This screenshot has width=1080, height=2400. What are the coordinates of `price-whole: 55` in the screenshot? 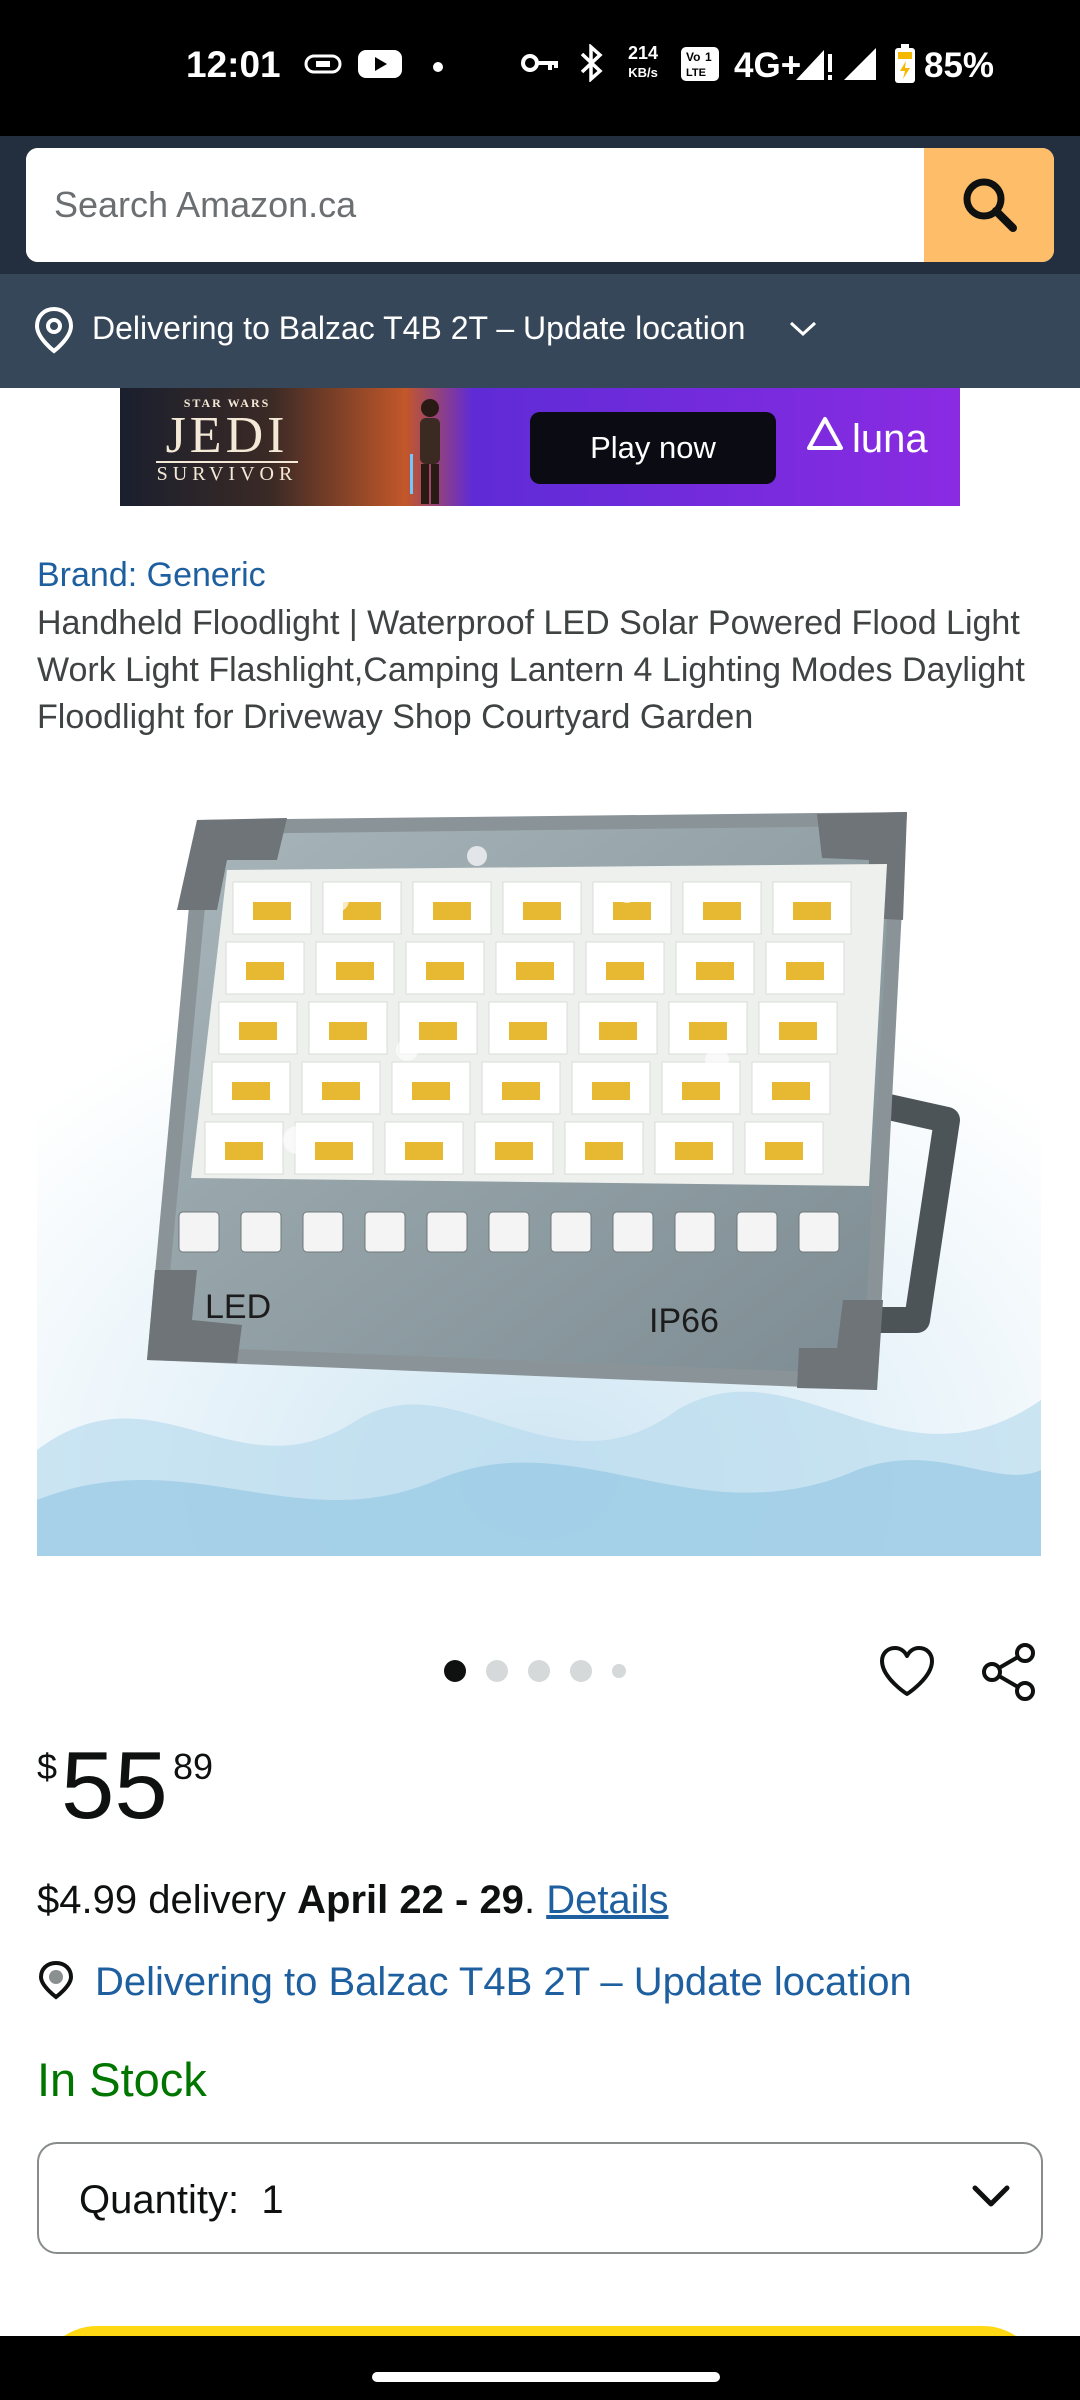 It's located at (114, 1785).